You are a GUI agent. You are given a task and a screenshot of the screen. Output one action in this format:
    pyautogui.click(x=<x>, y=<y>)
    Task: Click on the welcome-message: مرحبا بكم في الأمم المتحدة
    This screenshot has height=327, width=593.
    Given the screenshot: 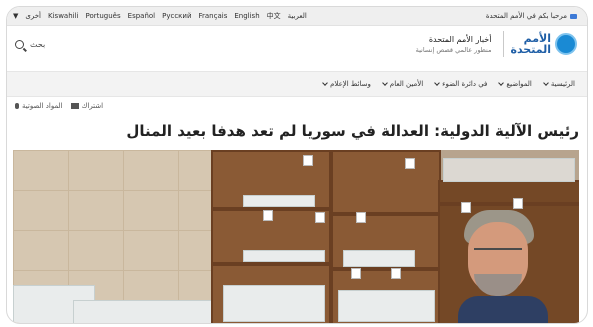 What is the action you would take?
    pyautogui.click(x=536, y=16)
    